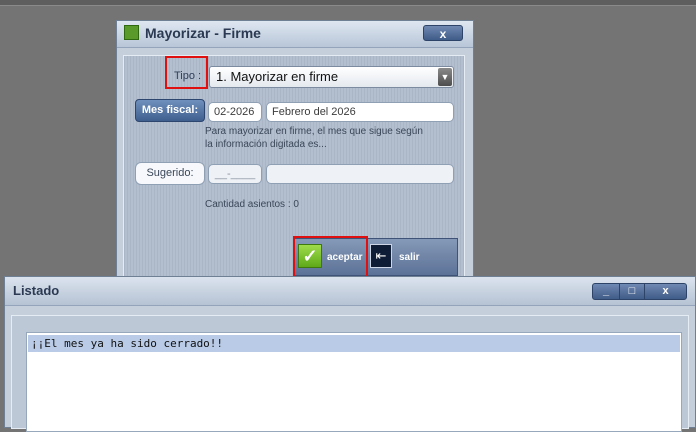 The height and width of the screenshot is (432, 696). Describe the element at coordinates (345, 257) in the screenshot. I see `accept-label: aceptar` at that location.